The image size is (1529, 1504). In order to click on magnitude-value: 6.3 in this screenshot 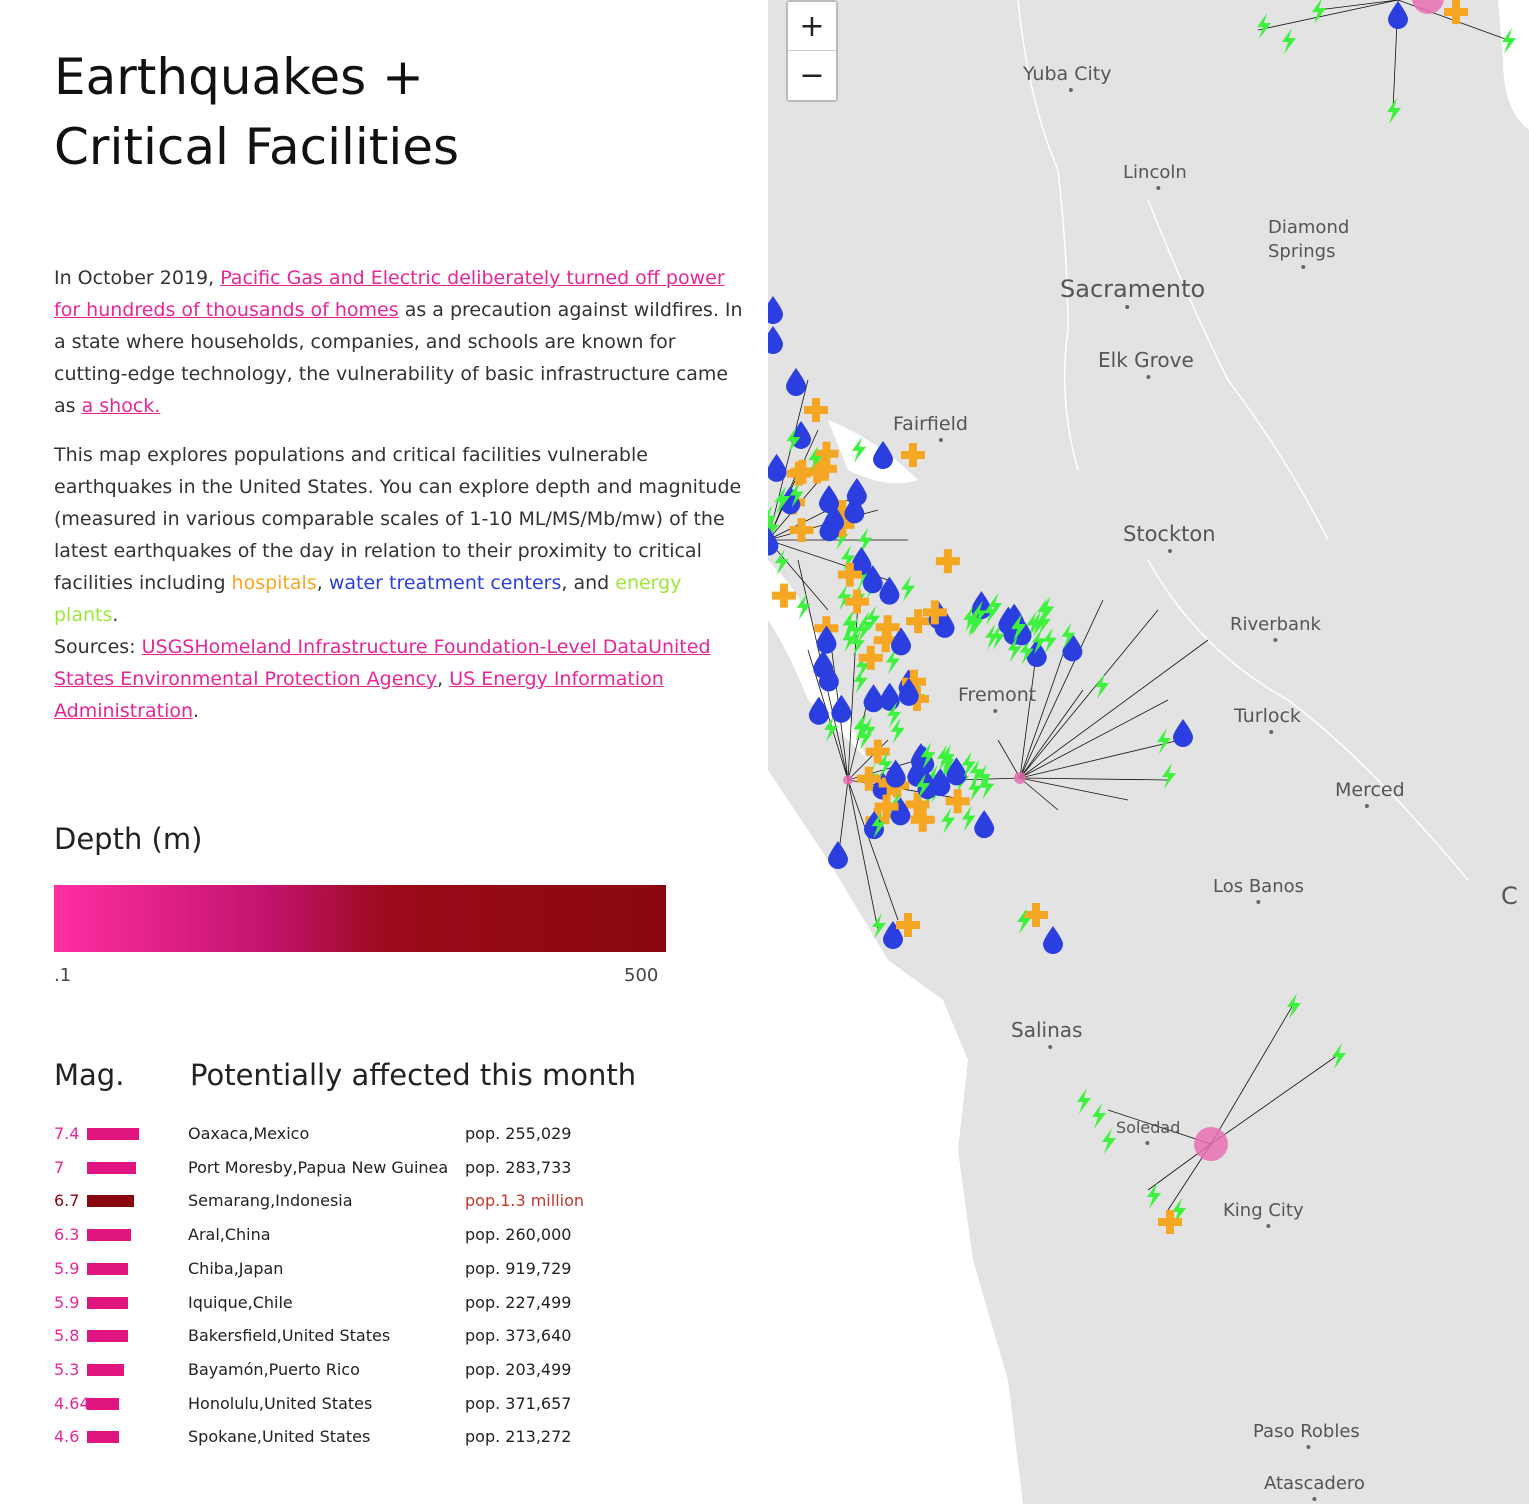, I will do `click(67, 1235)`.